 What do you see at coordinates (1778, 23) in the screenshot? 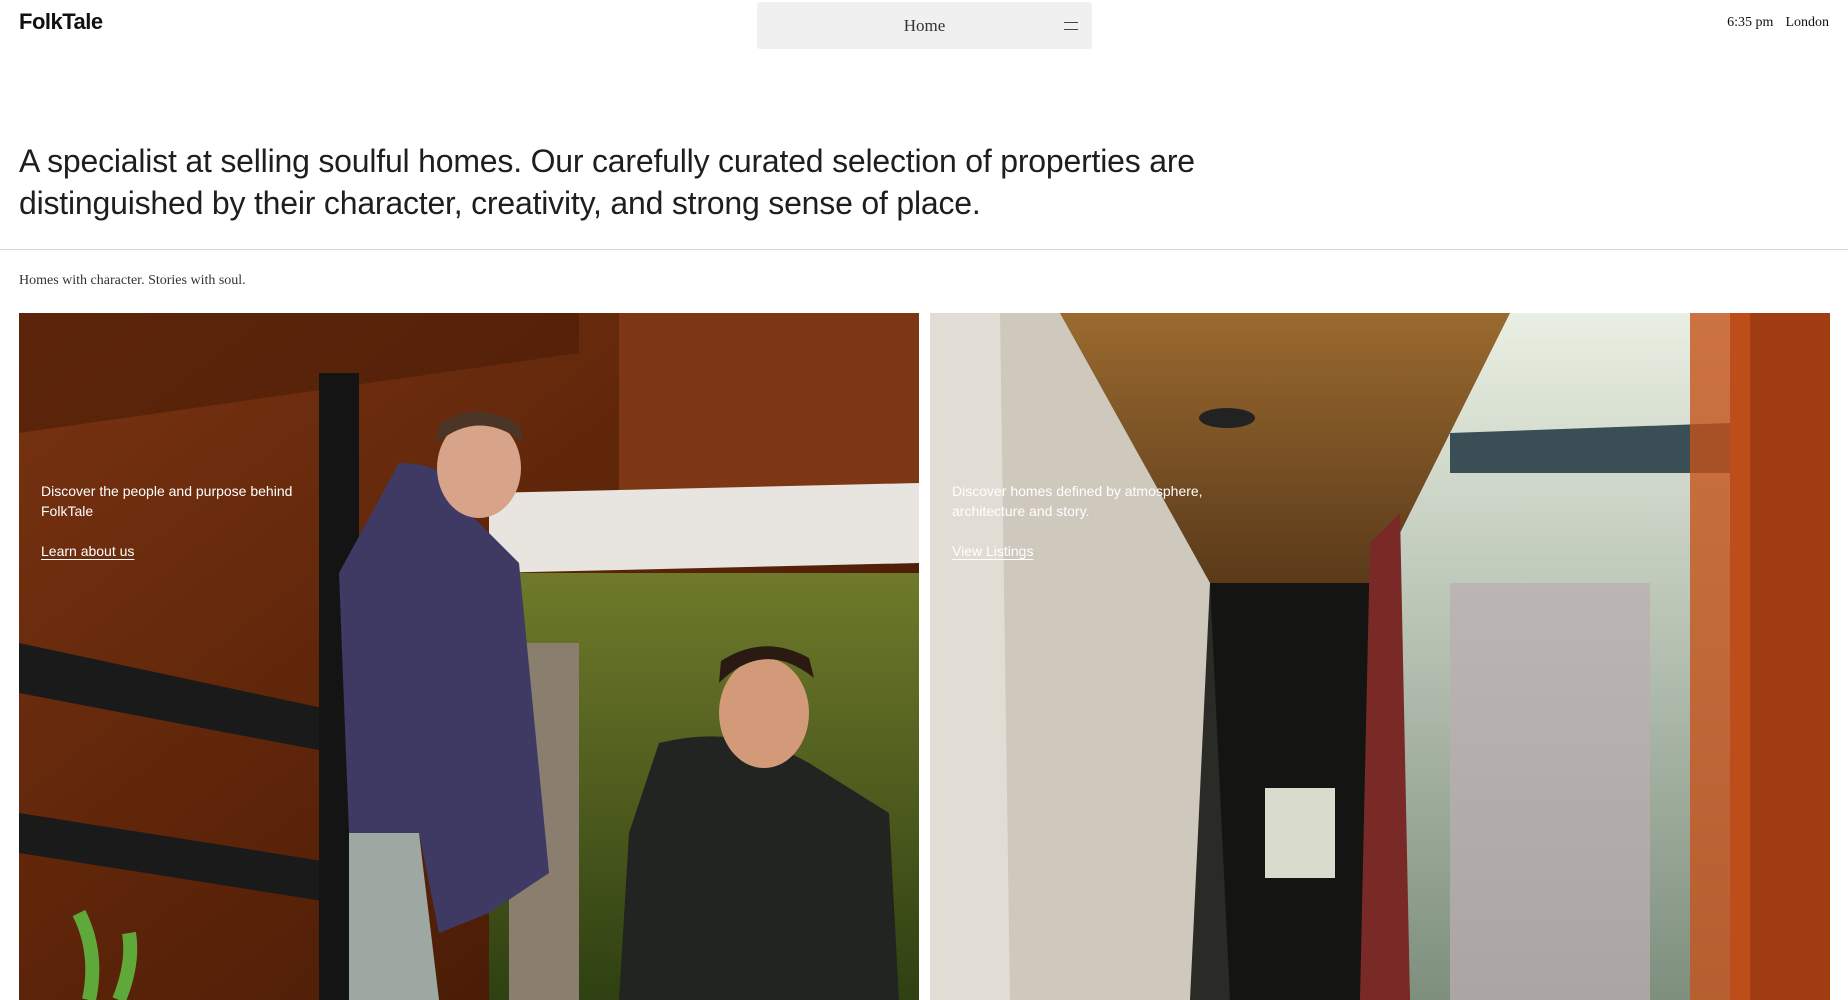
I see `local-time: 6:35 pm London` at bounding box center [1778, 23].